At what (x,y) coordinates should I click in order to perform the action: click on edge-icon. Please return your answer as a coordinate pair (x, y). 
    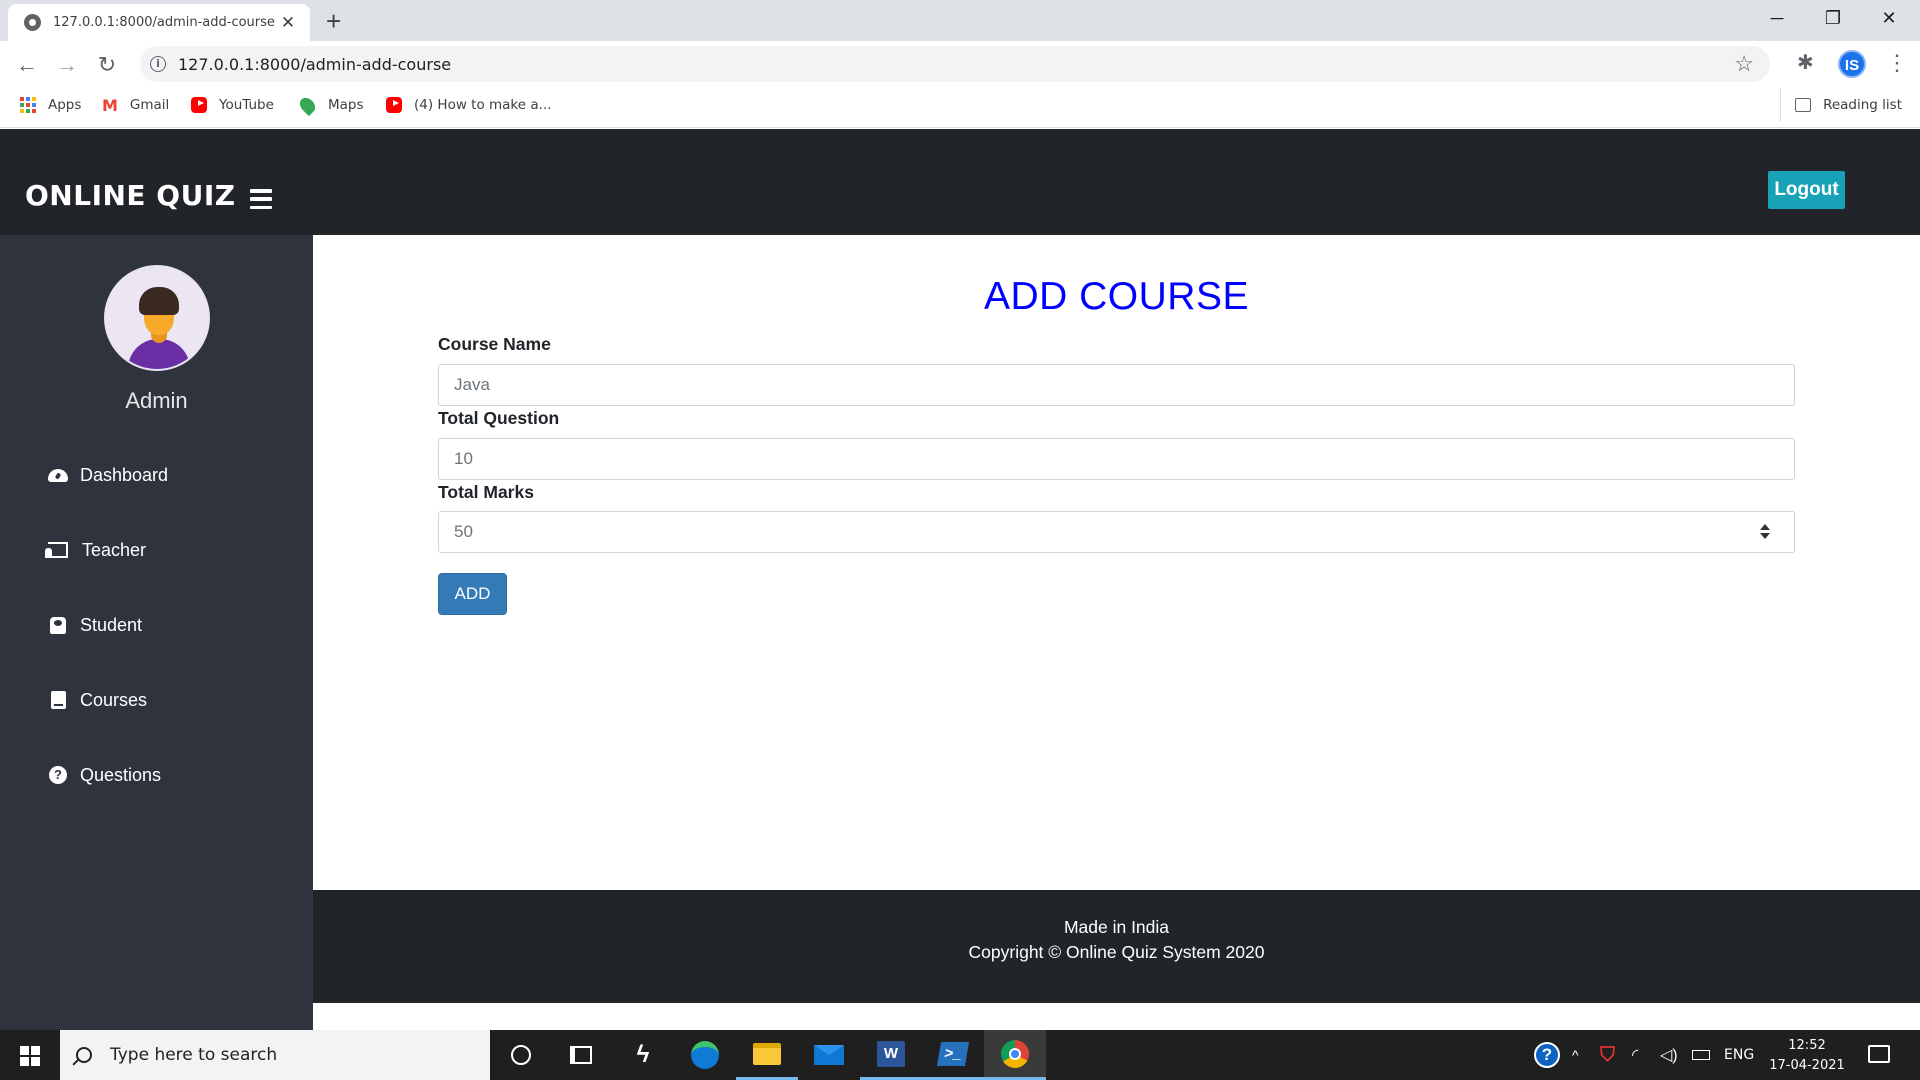
    Looking at the image, I should click on (705, 1055).